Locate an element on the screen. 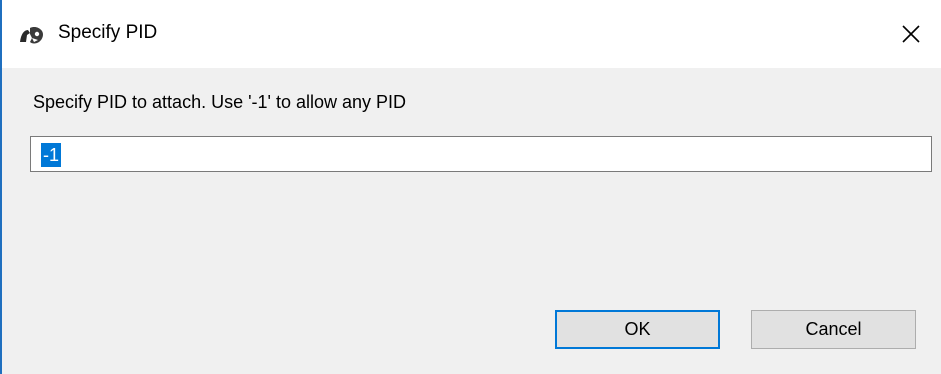  close-icon is located at coordinates (911, 34).